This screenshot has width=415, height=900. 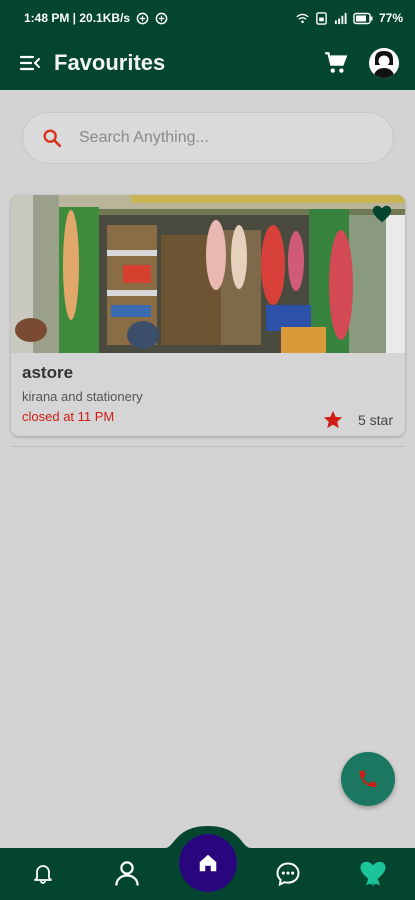 I want to click on battery-level: 77%, so click(x=390, y=18).